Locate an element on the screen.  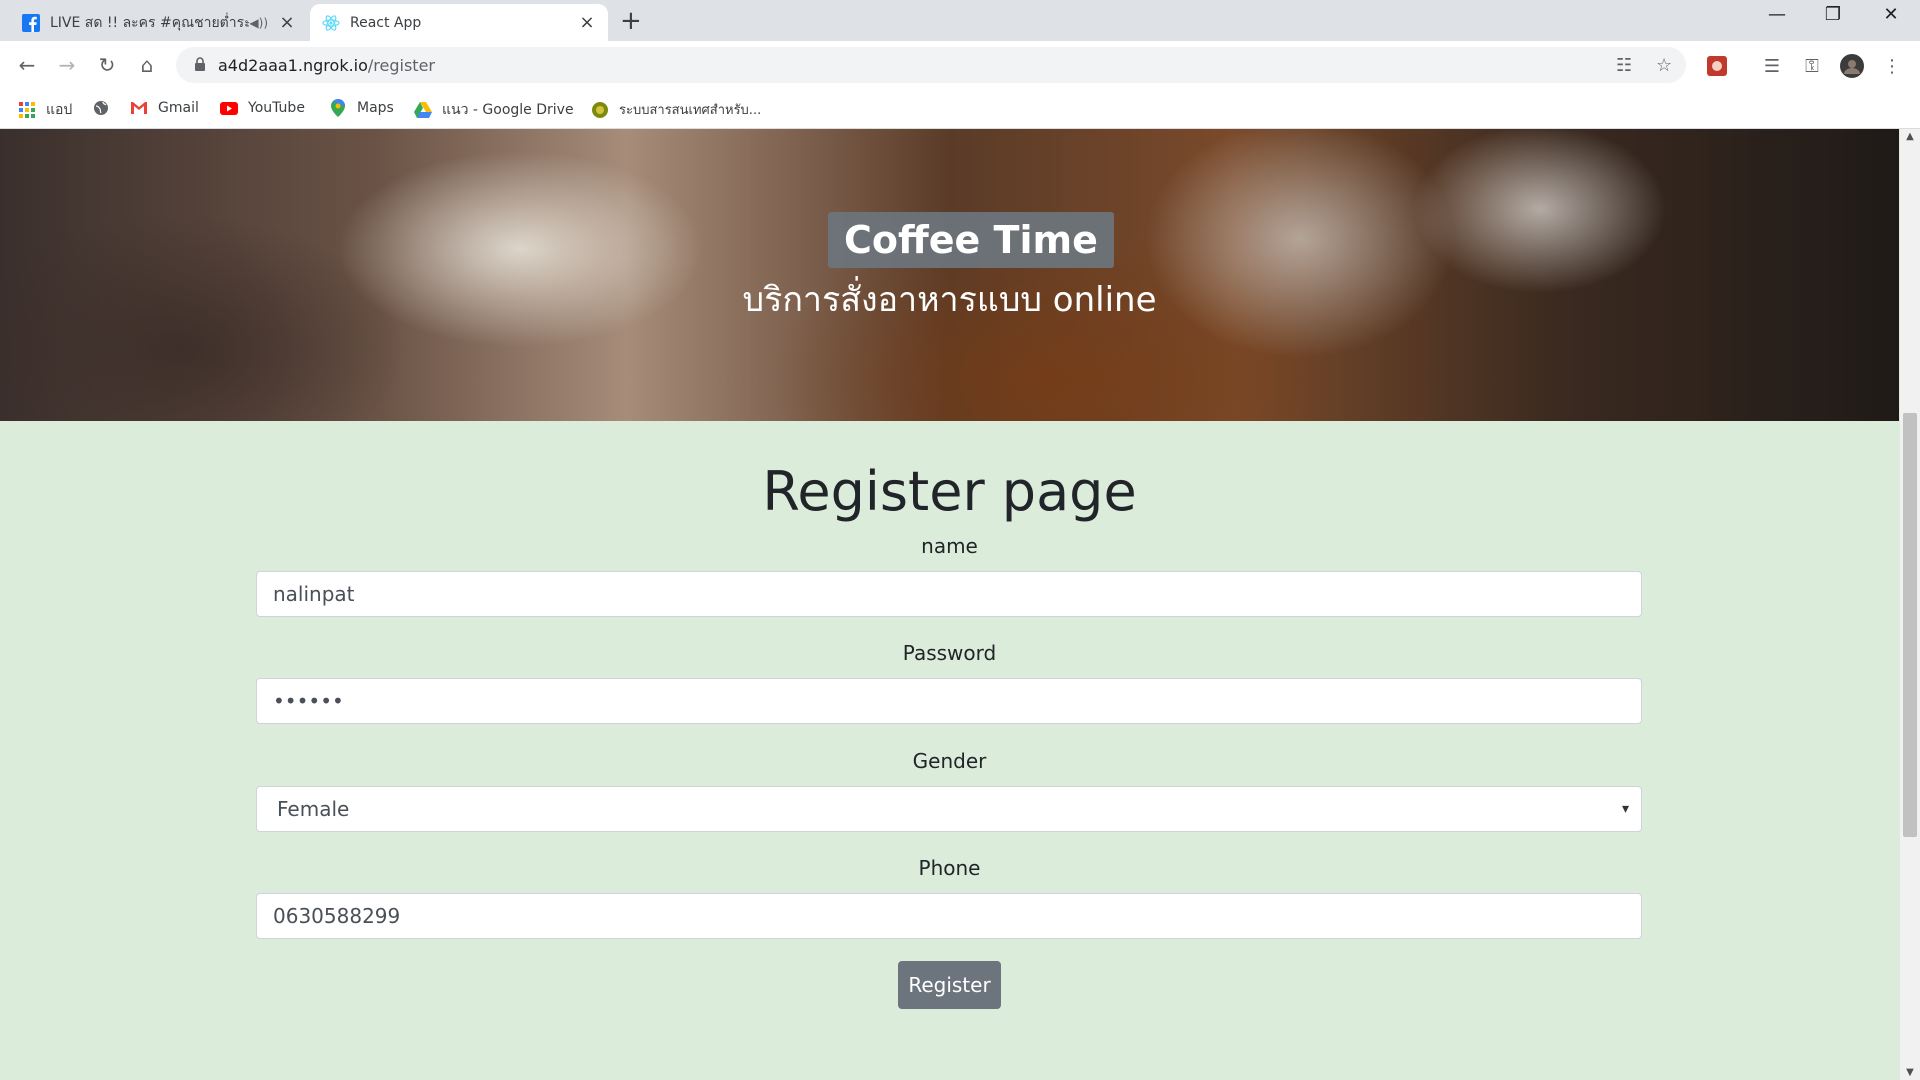
page-title: Register page is located at coordinates (949, 491).